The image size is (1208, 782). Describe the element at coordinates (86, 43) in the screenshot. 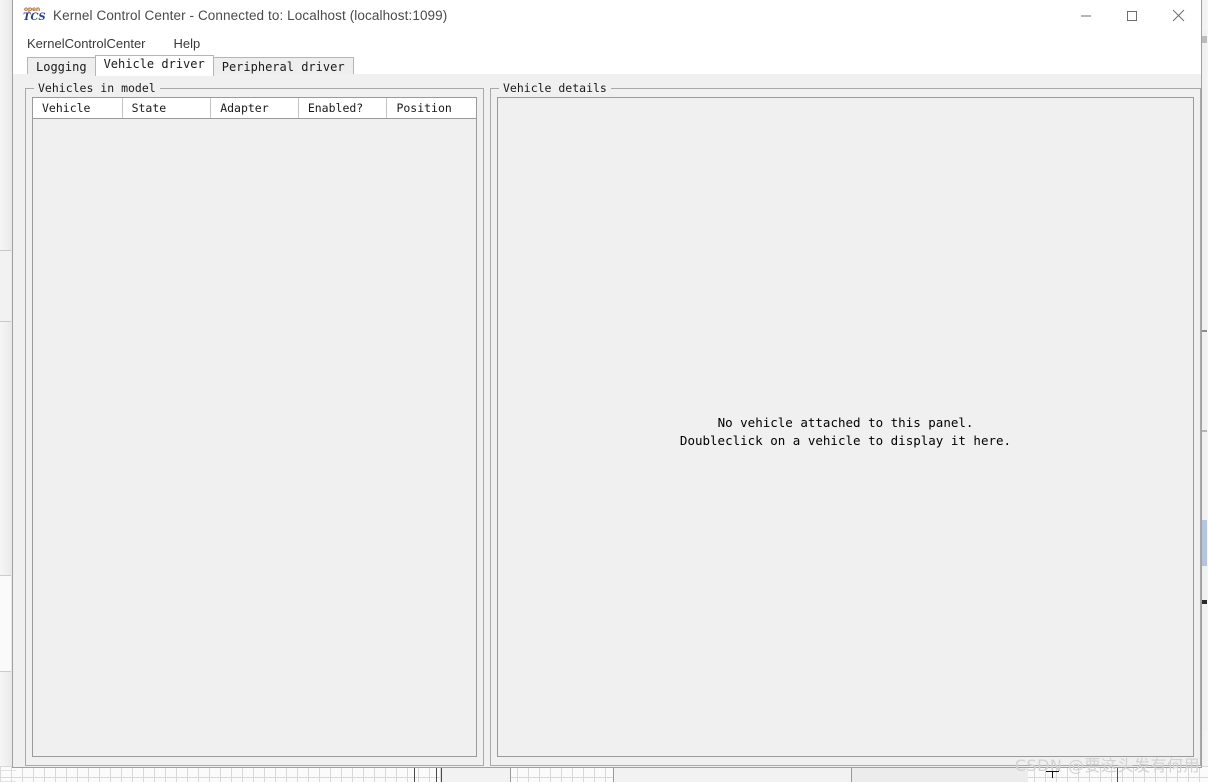

I see `menu-item-kernelcontrolcenter: KernelControlCenter` at that location.